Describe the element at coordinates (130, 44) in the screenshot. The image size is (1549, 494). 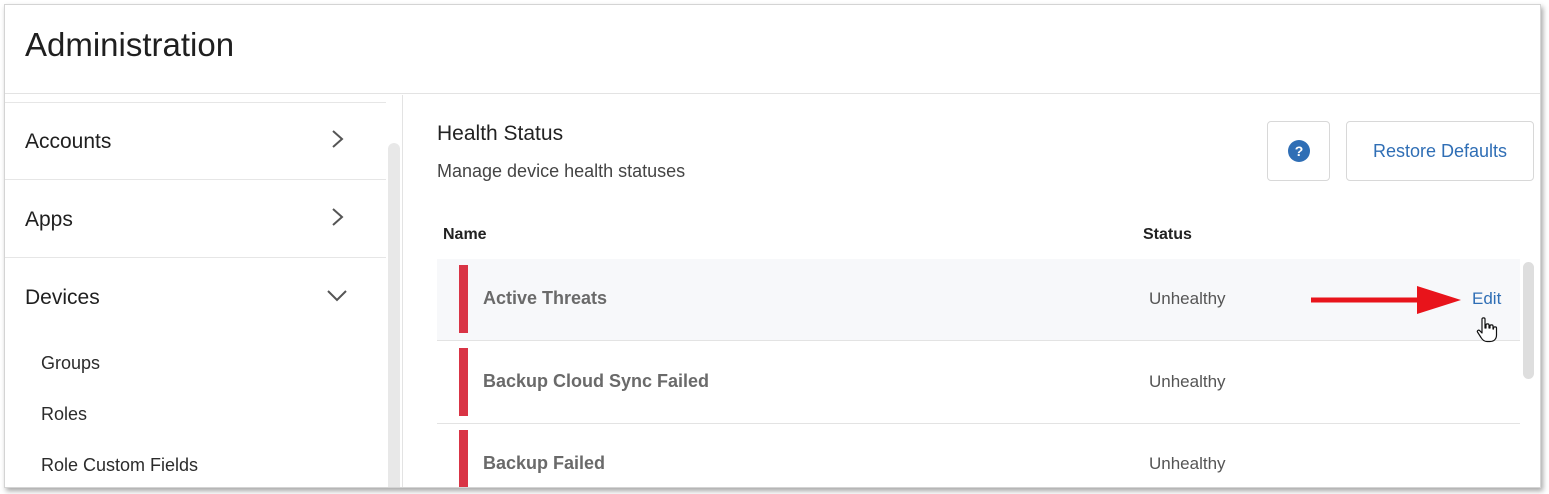
I see `page-title: Administration` at that location.